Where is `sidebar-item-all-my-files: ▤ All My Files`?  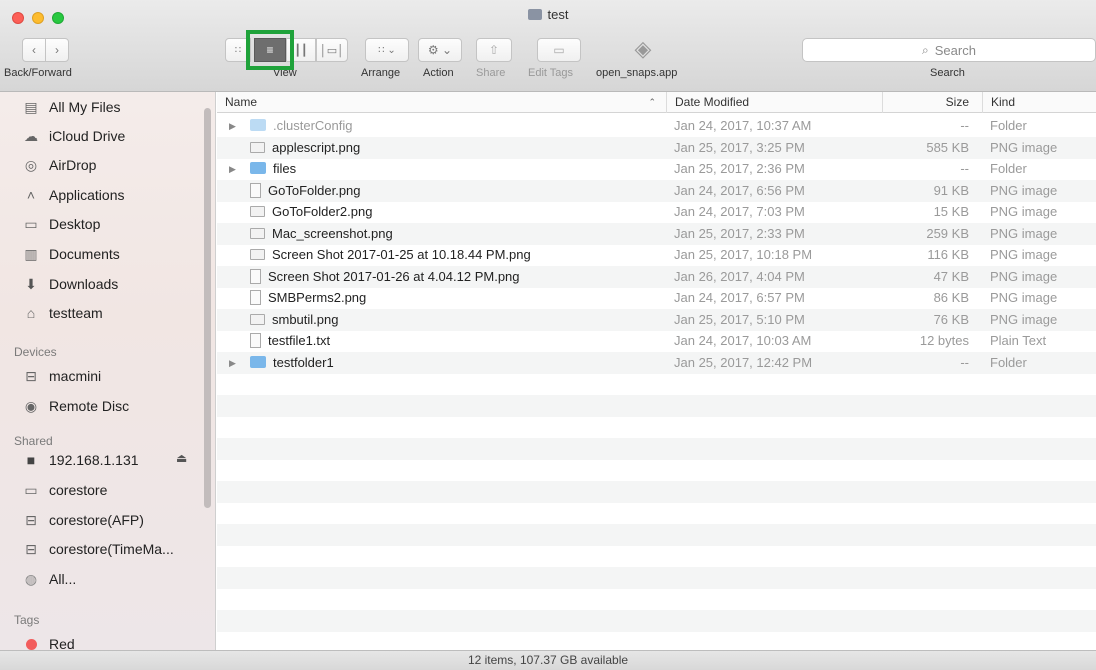
sidebar-item-all-my-files: ▤ All My Files is located at coordinates (71, 107).